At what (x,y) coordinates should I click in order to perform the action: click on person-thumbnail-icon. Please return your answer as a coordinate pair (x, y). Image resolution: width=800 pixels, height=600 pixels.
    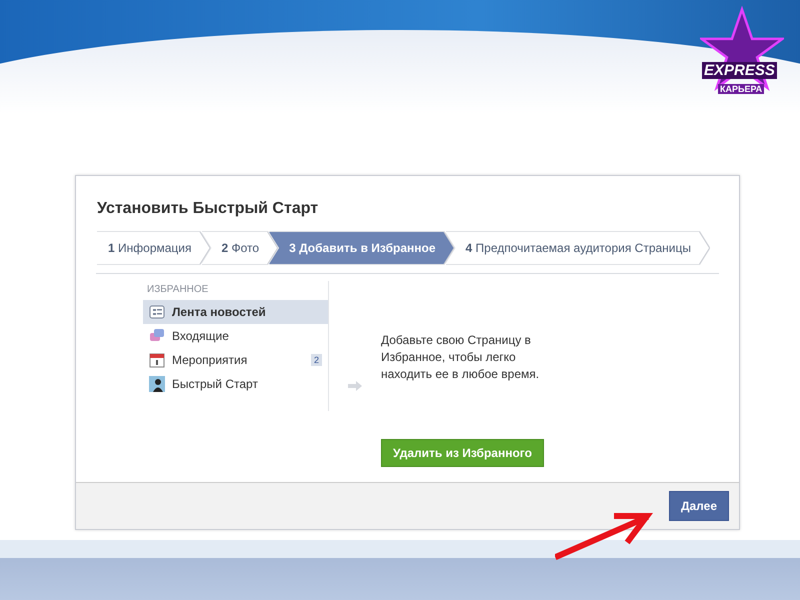
    Looking at the image, I should click on (157, 384).